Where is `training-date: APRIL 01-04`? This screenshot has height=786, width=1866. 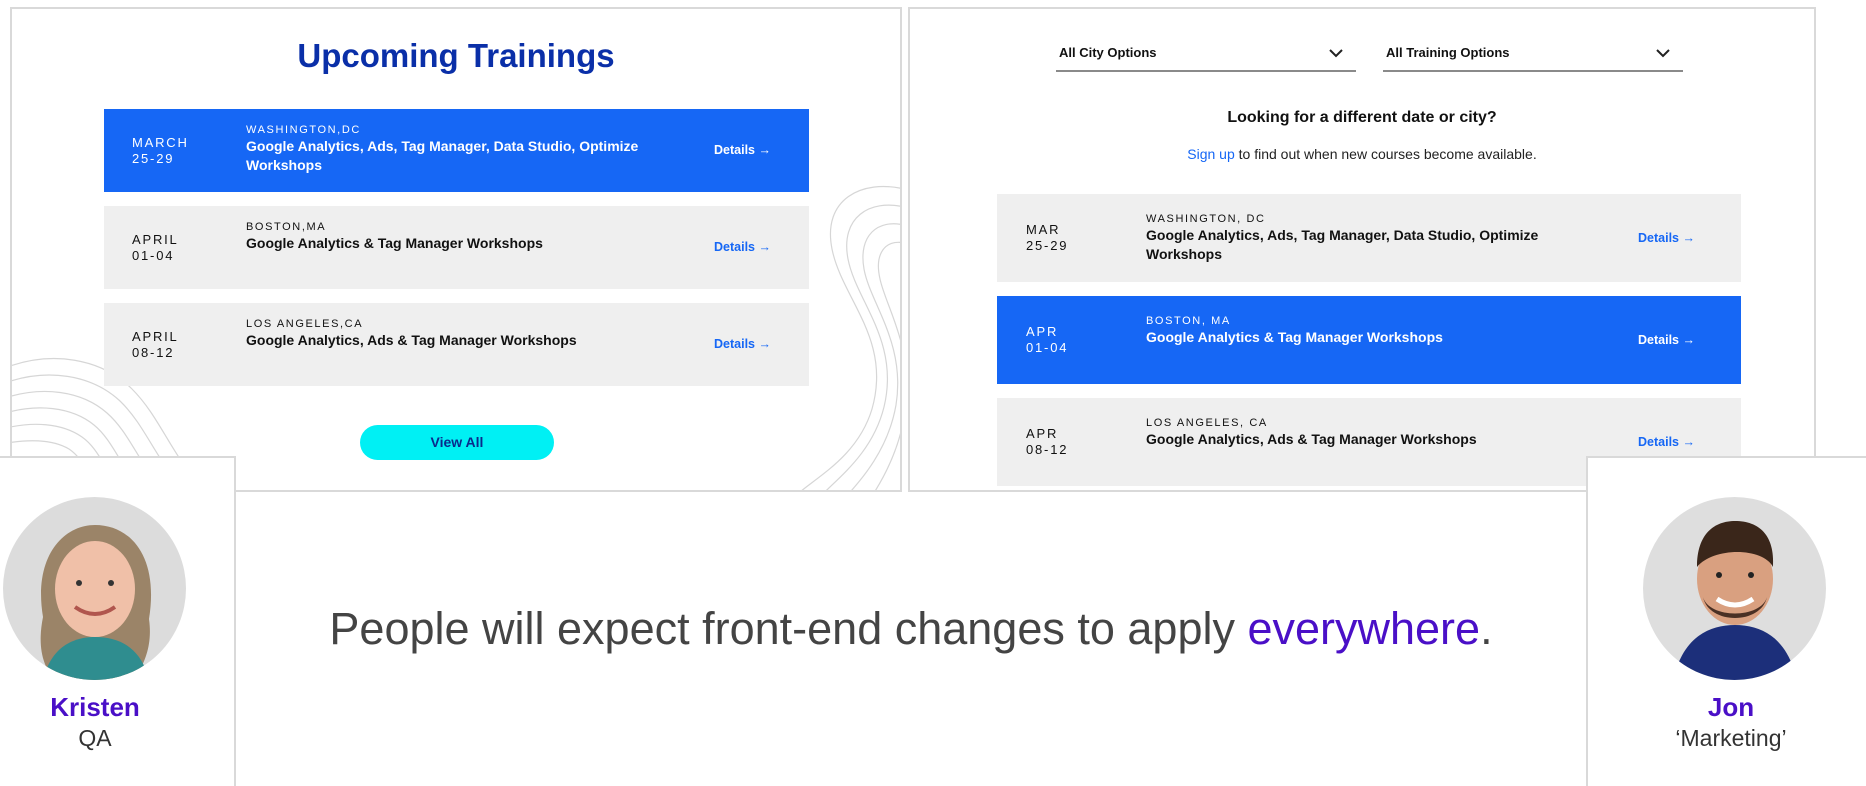 training-date: APRIL 01-04 is located at coordinates (155, 248).